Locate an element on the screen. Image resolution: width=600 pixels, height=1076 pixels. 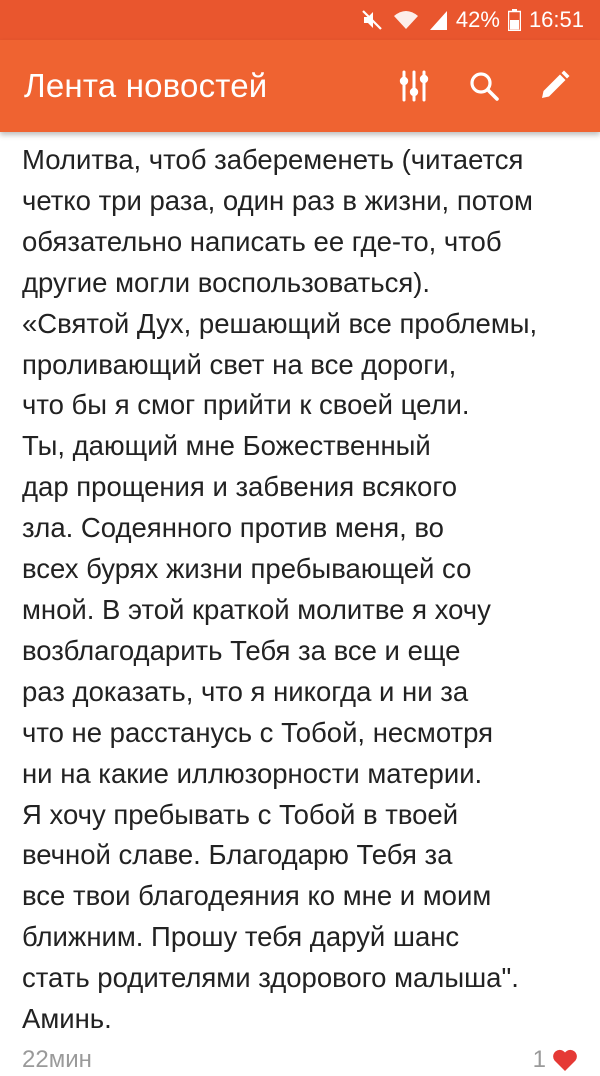
filter-icon is located at coordinates (414, 86).